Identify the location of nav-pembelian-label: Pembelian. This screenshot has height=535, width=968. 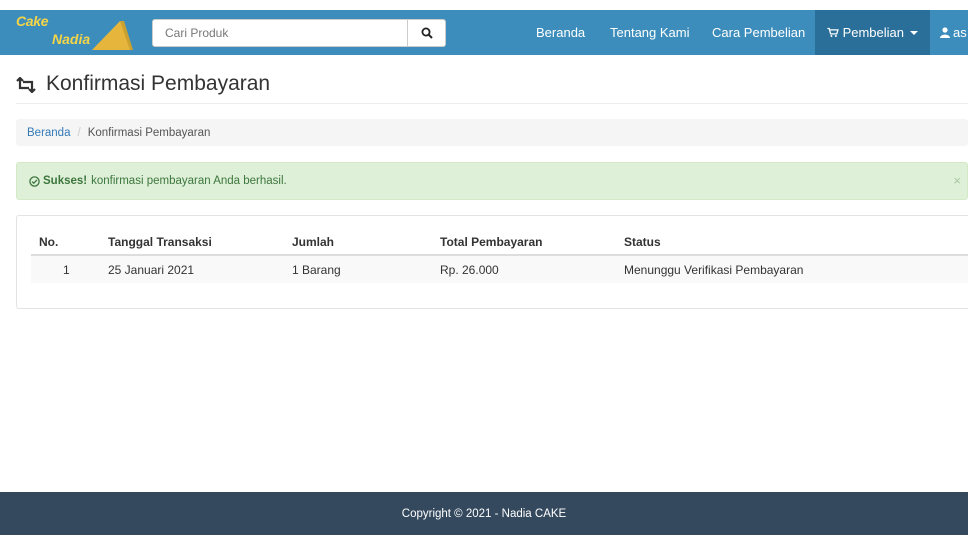
(873, 32).